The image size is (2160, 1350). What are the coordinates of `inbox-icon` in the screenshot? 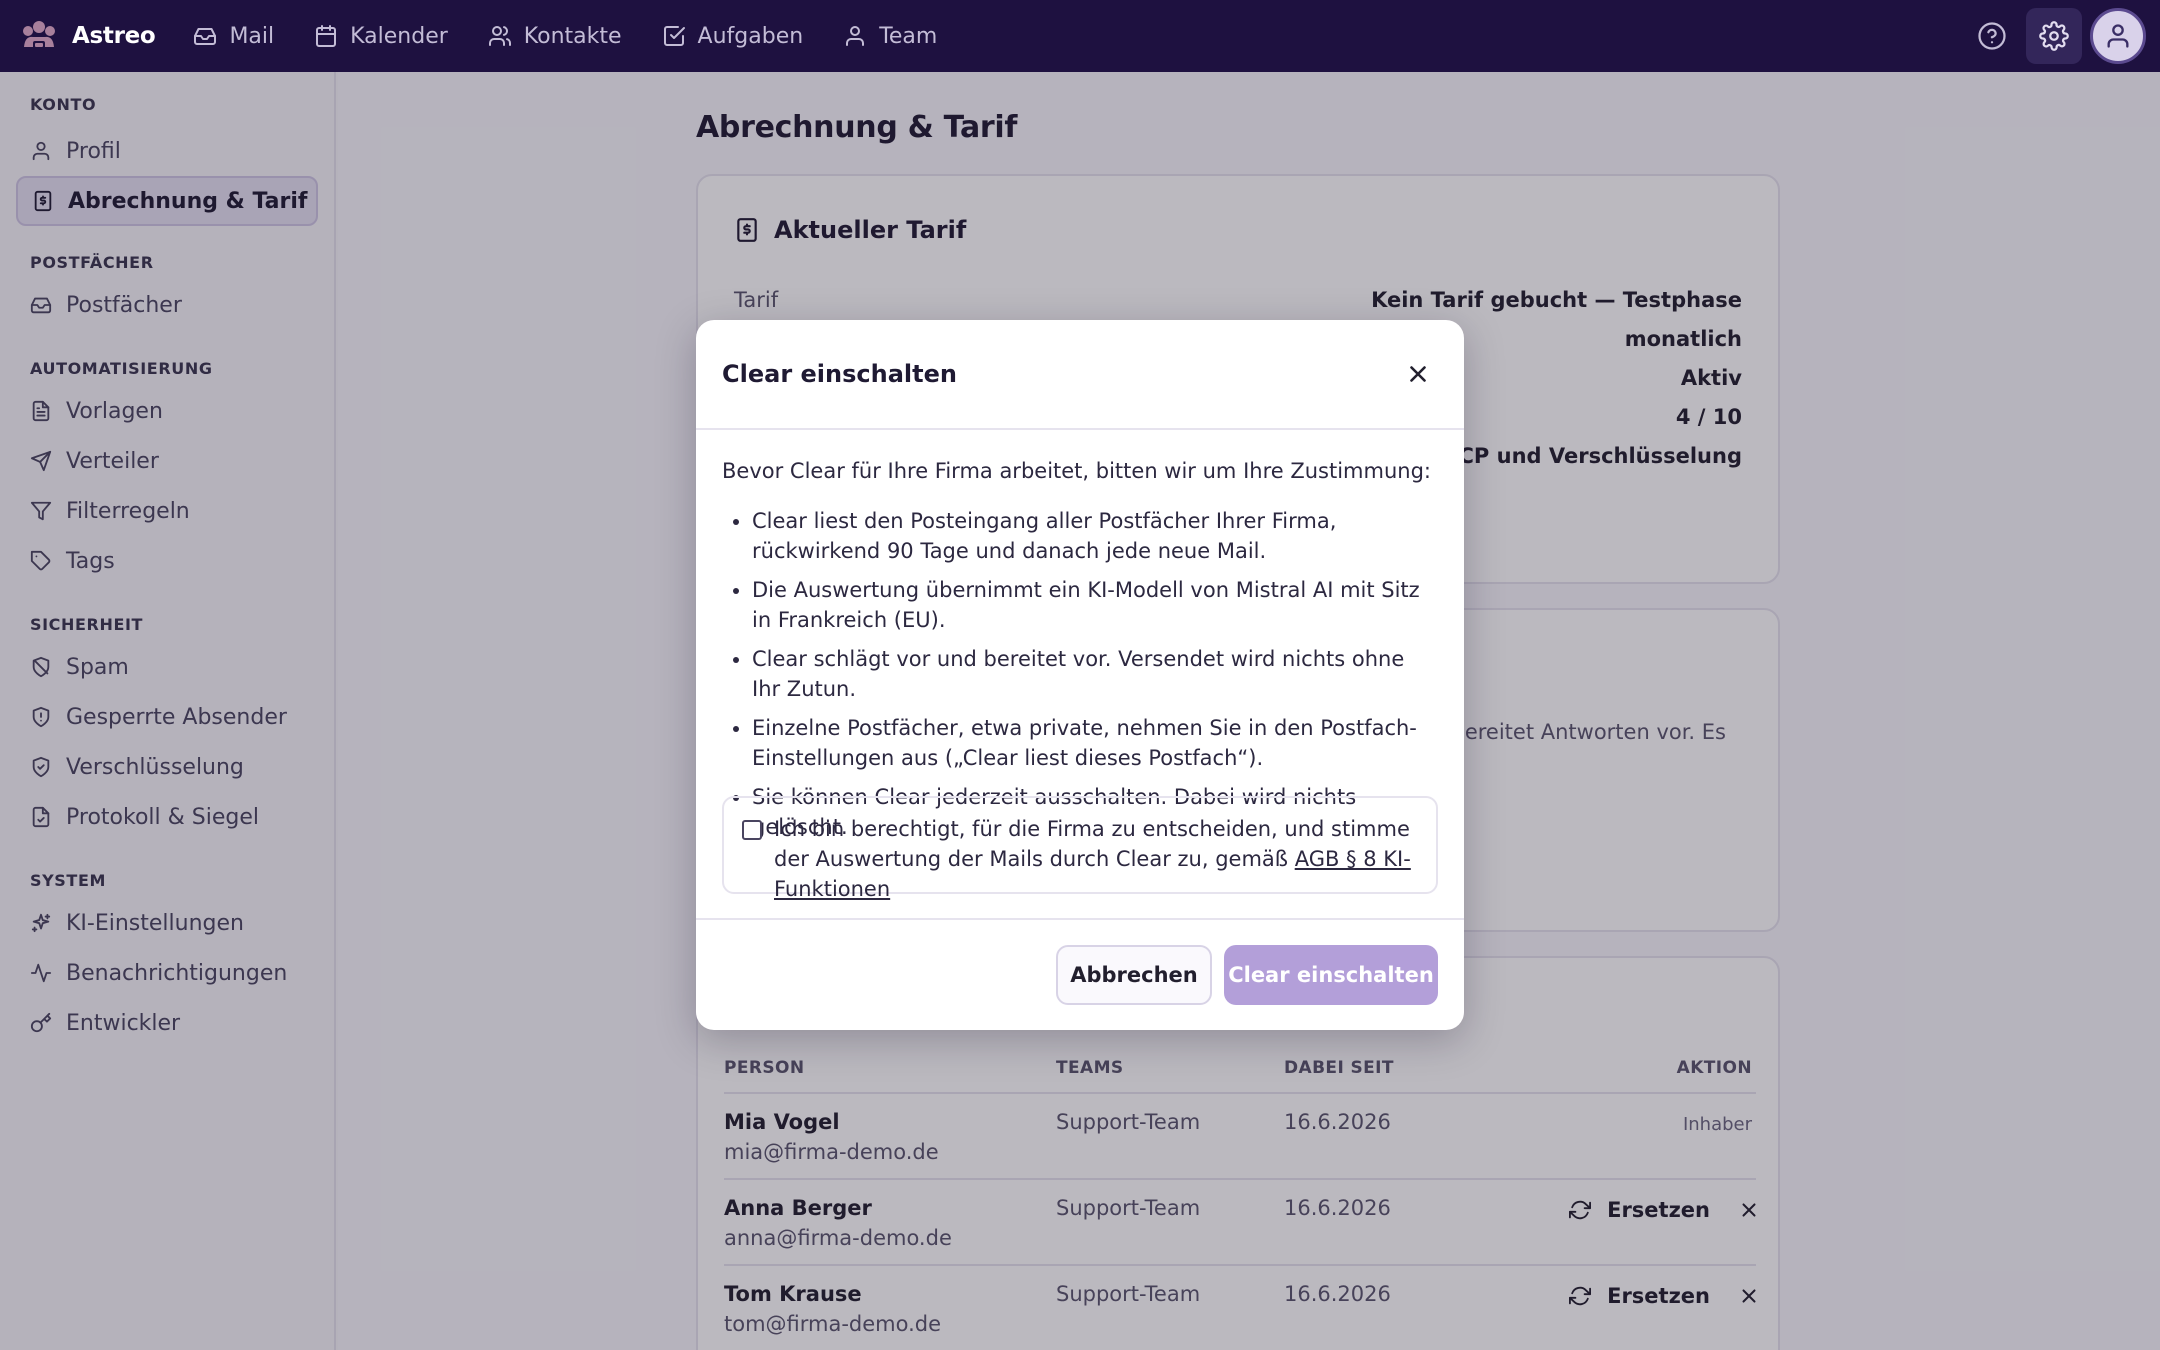 It's located at (205, 36).